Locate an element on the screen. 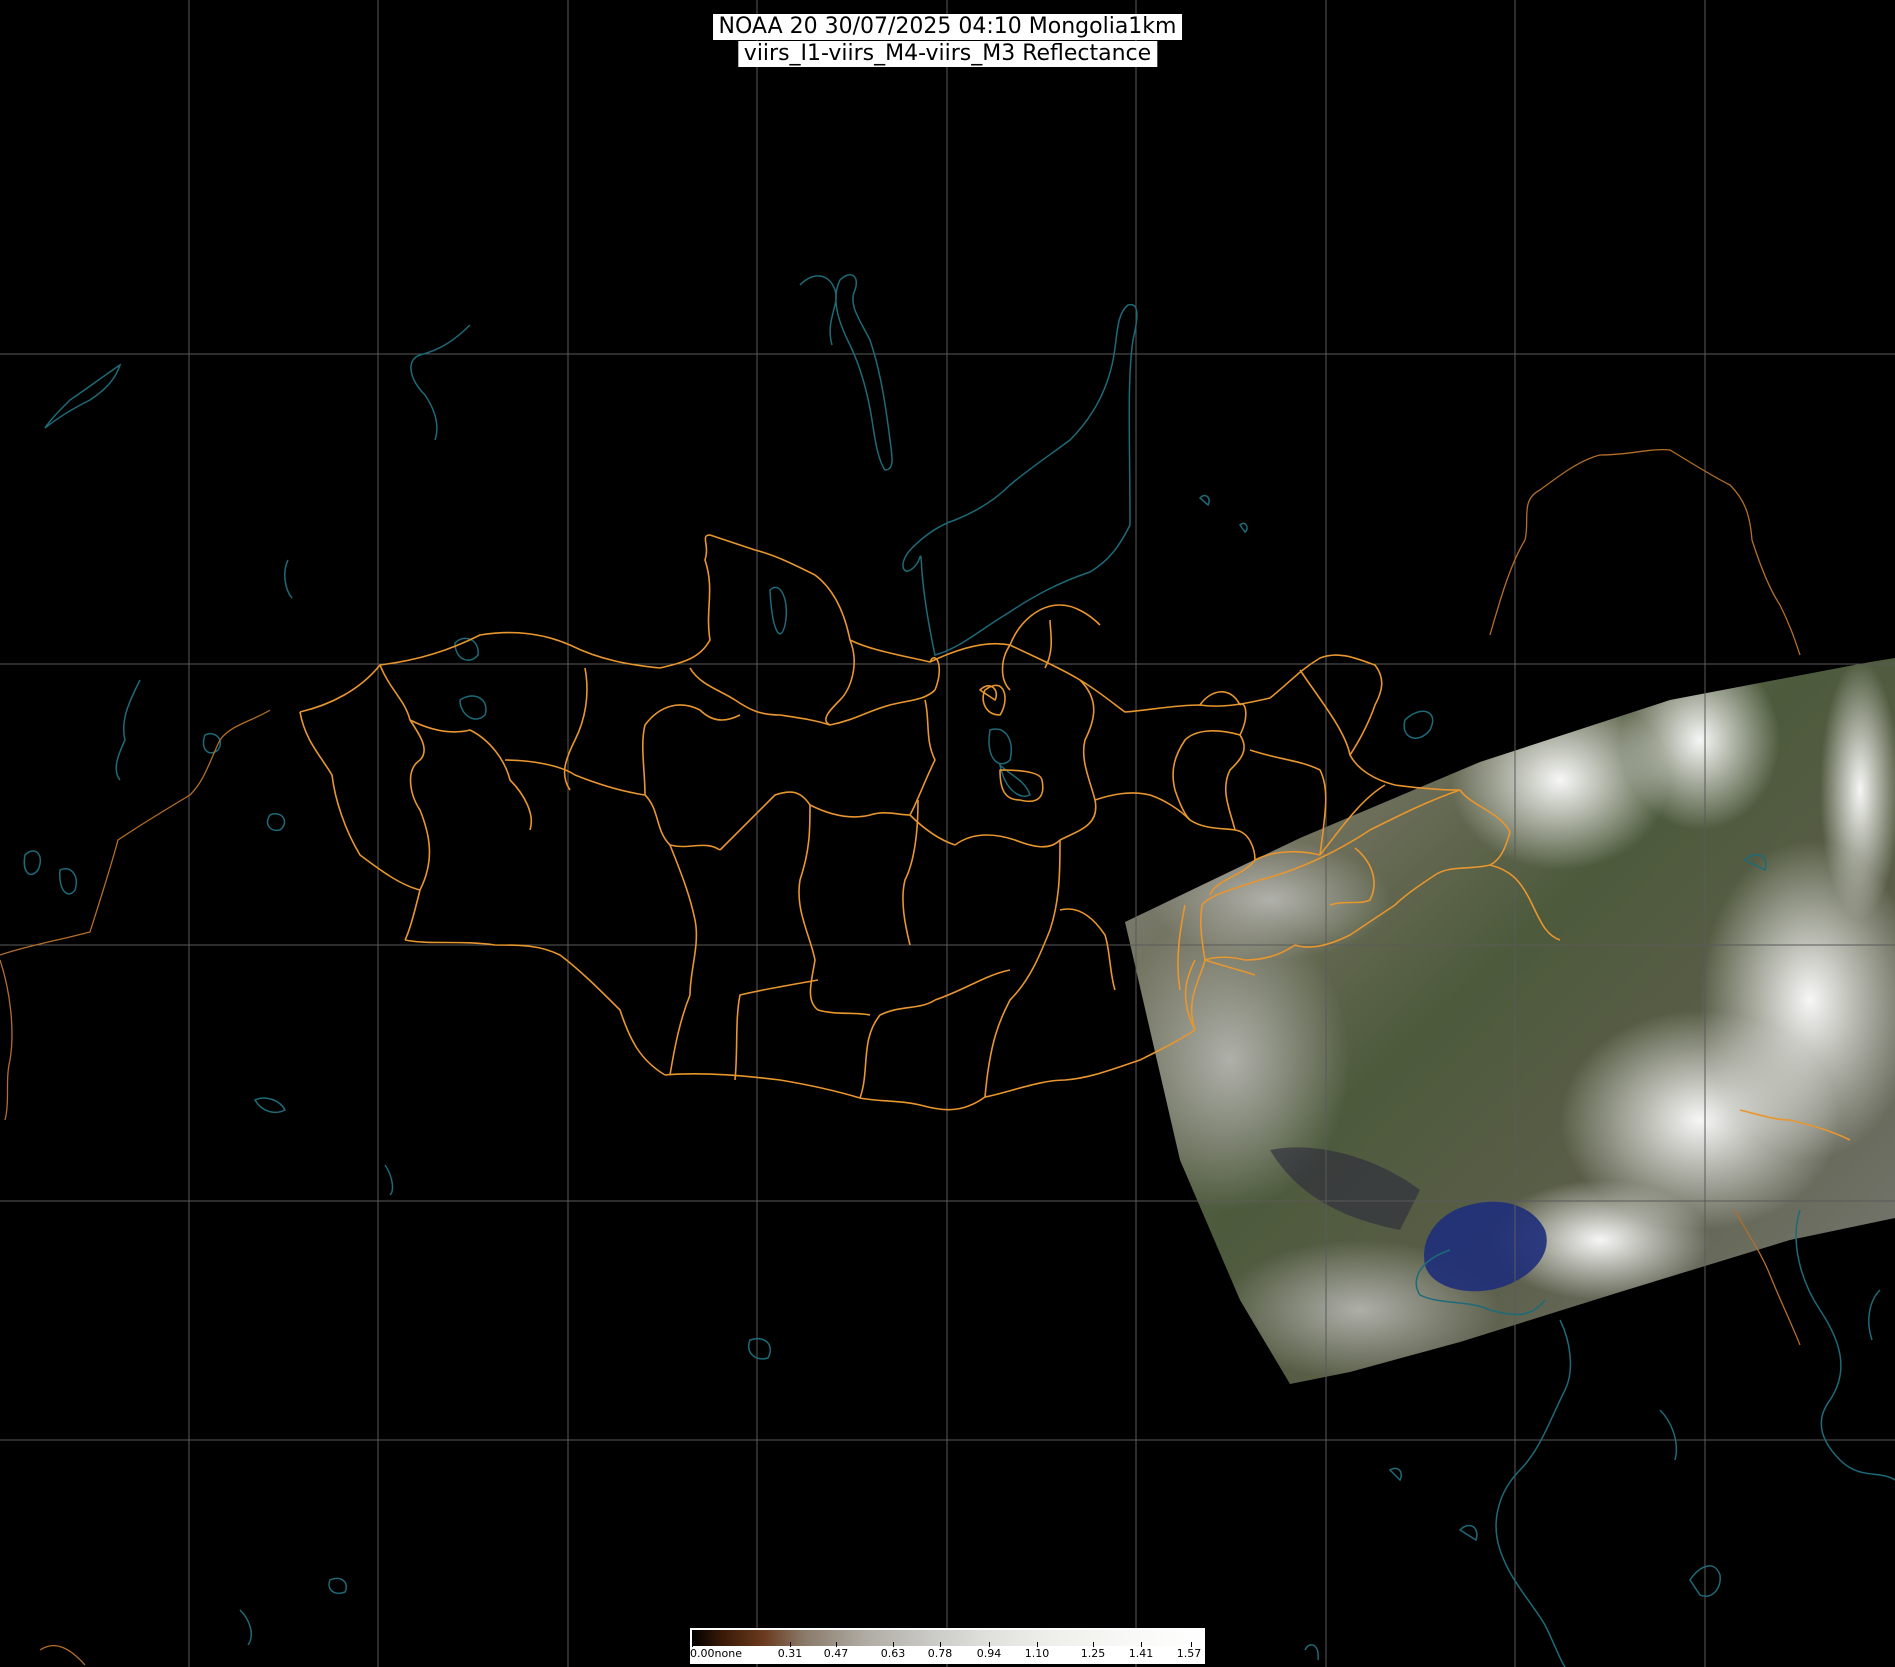 The width and height of the screenshot is (1895, 1667). colorbar-label-7: 1.25 is located at coordinates (1093, 1653).